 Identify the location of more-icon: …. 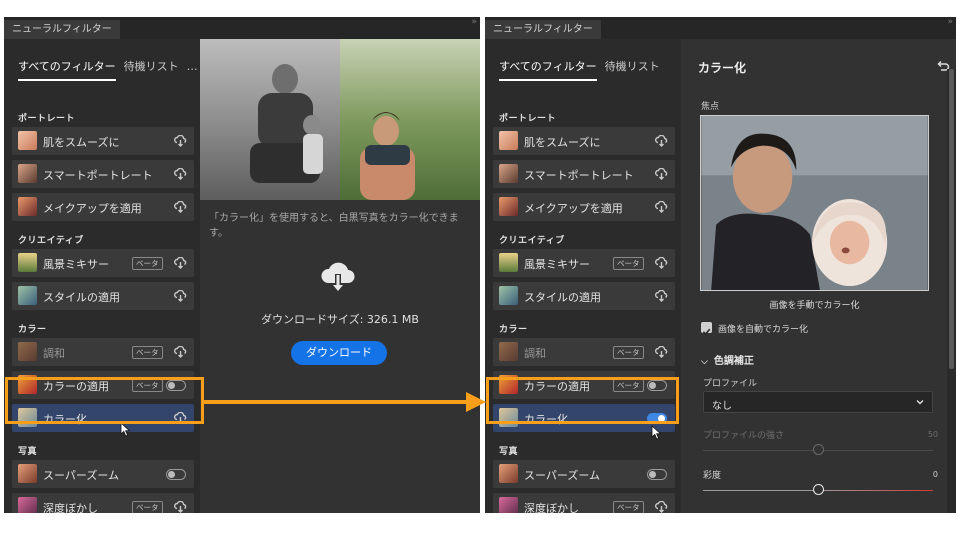
(192, 67).